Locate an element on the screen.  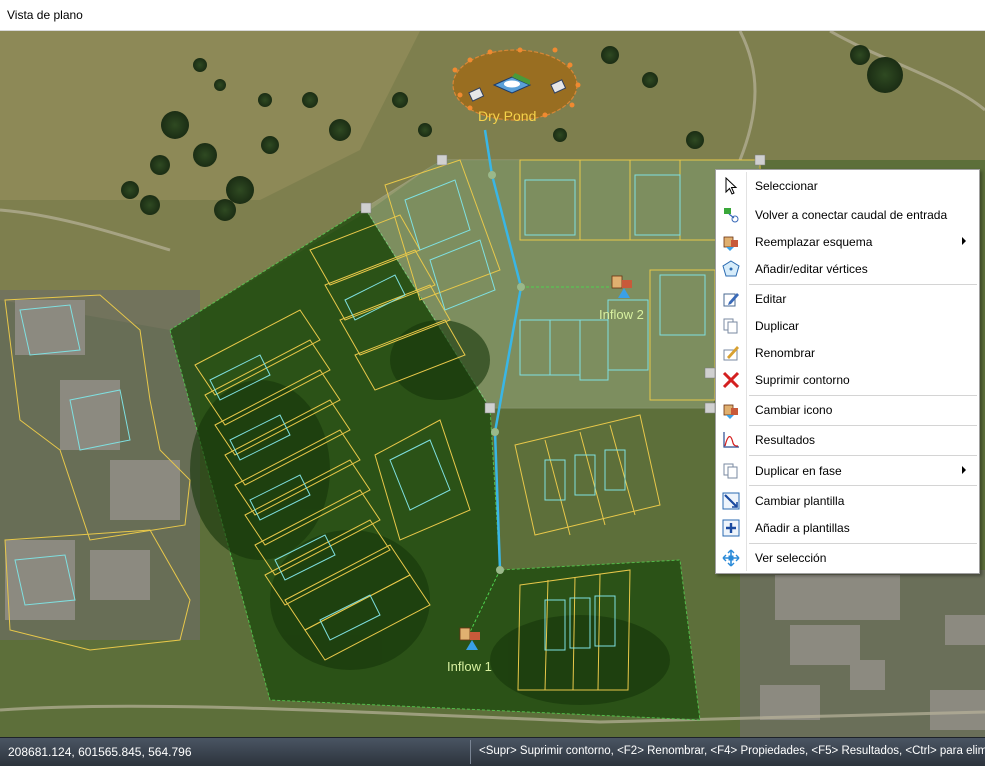
menu-item-duplicar-fase: Duplicar en fase is located at coordinates (848, 471).